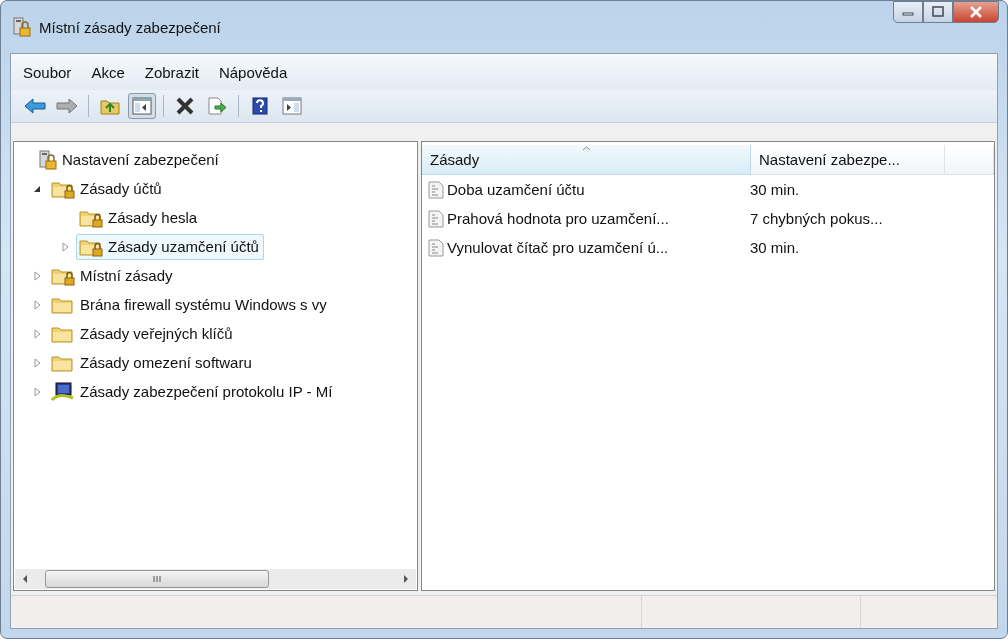 The image size is (1008, 639). I want to click on close-button, so click(976, 12).